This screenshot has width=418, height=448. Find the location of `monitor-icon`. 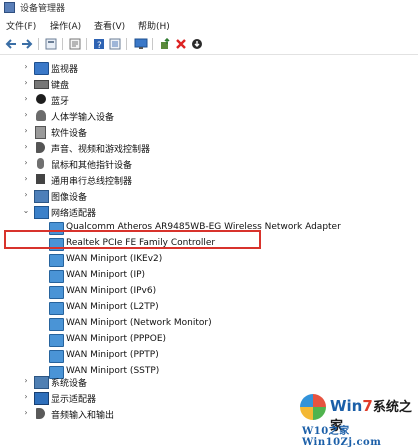

monitor-icon is located at coordinates (41, 68).